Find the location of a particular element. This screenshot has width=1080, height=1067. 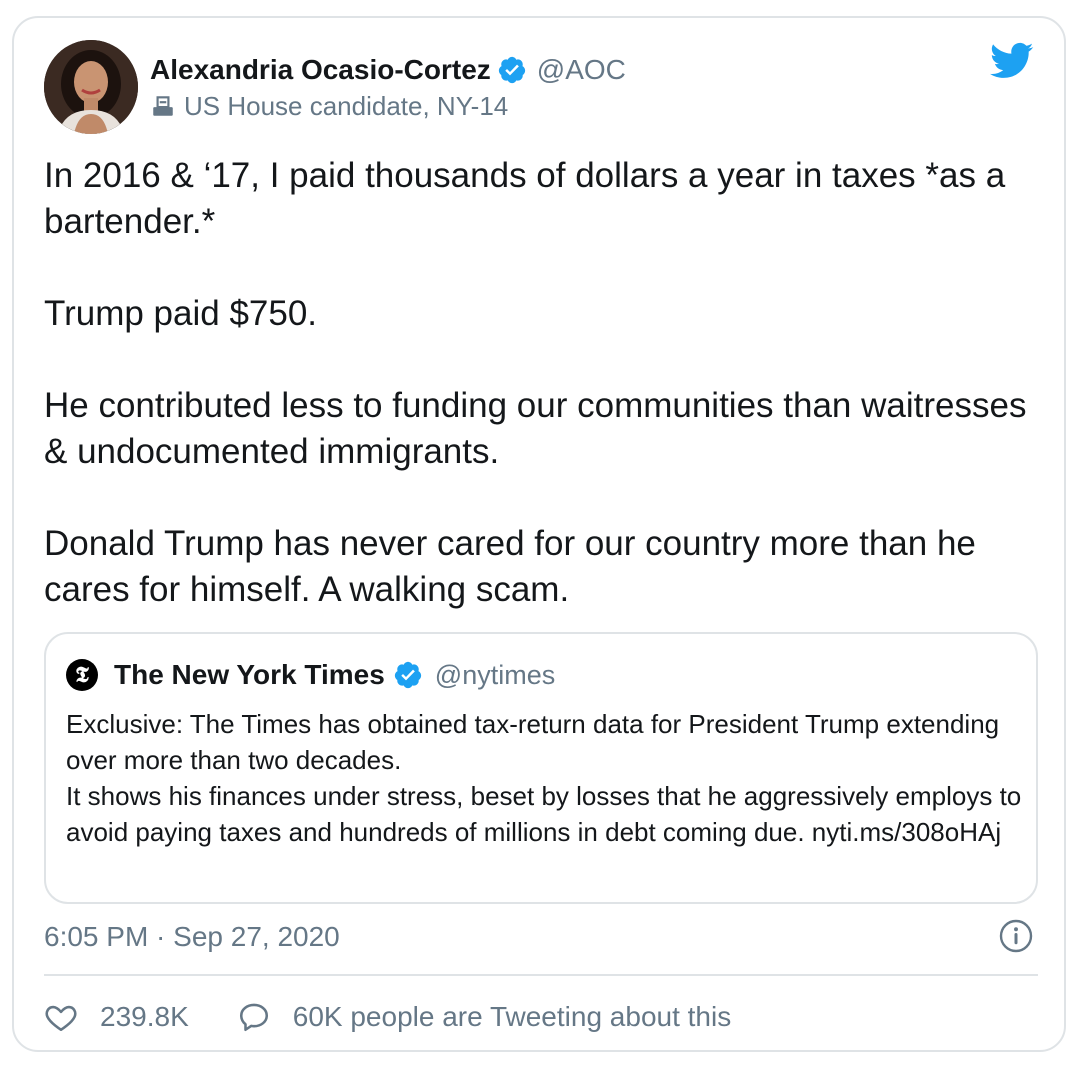

author-label-row: US House candidate, NY-14 is located at coordinates (329, 106).